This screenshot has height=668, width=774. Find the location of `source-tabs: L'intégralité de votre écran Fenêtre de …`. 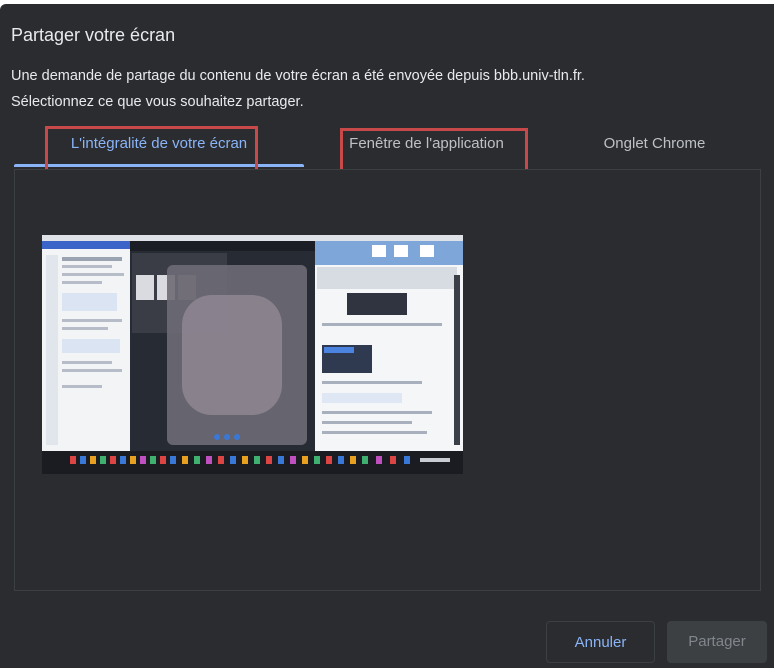

source-tabs: L'intégralité de votre écran Fenêtre de … is located at coordinates (387, 144).